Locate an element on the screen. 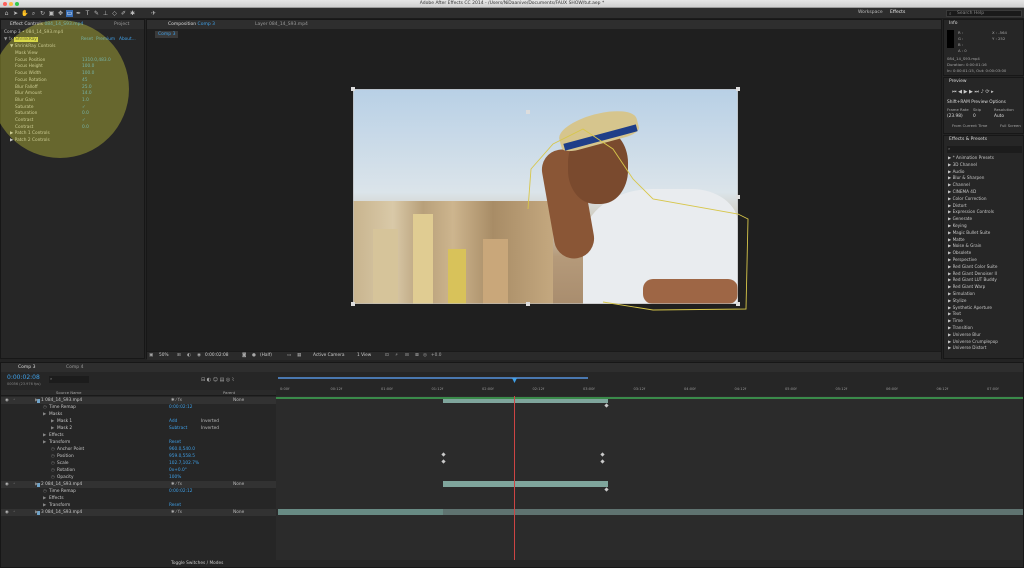 This screenshot has height=568, width=1024. draft-3d-icon: ◐ is located at coordinates (209, 380).